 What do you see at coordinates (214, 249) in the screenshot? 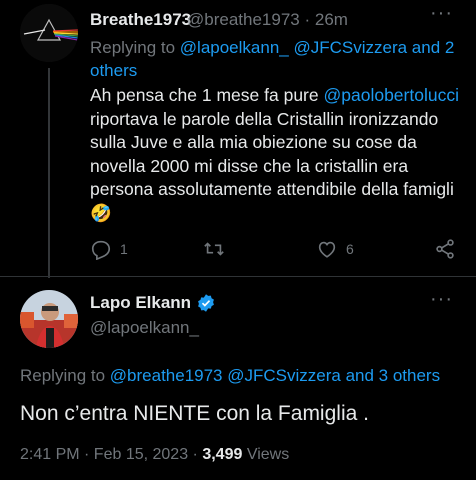
I see `retweet-icon` at bounding box center [214, 249].